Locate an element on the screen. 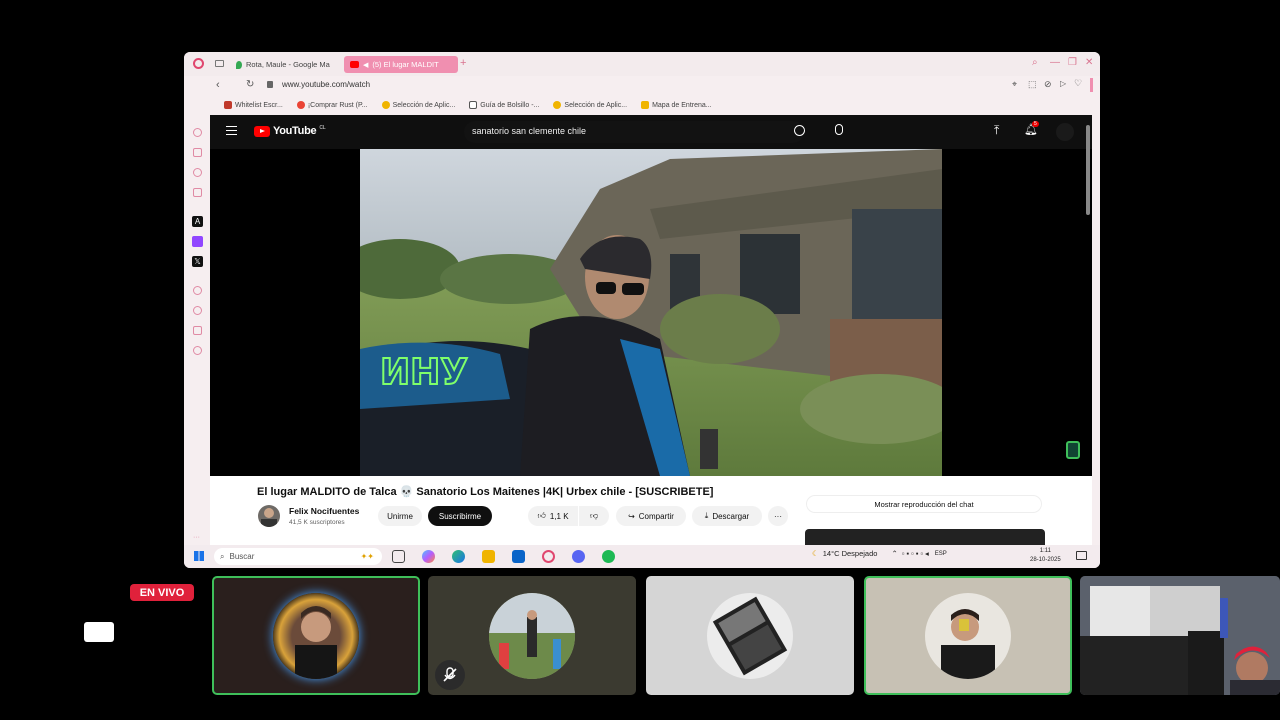 This screenshot has height=720, width=1280. participant-avatar-image is located at coordinates (750, 635).